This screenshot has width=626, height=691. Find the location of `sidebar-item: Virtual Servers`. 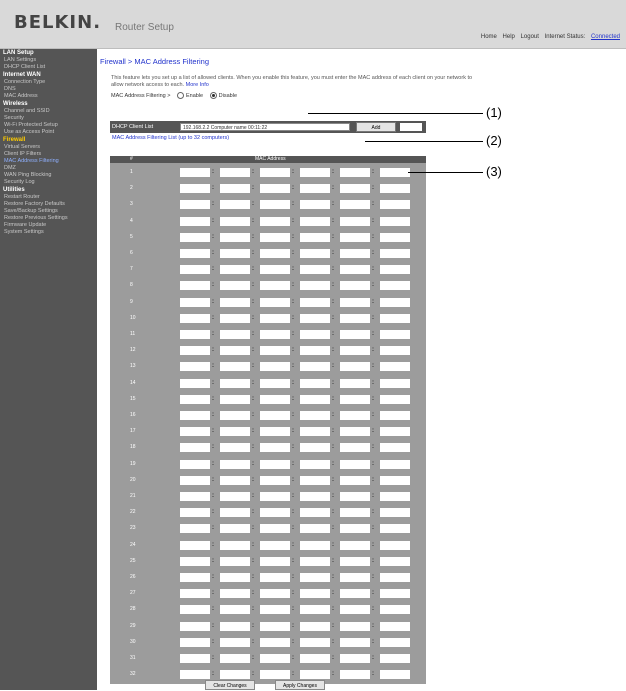

sidebar-item: Virtual Servers is located at coordinates (48, 147).